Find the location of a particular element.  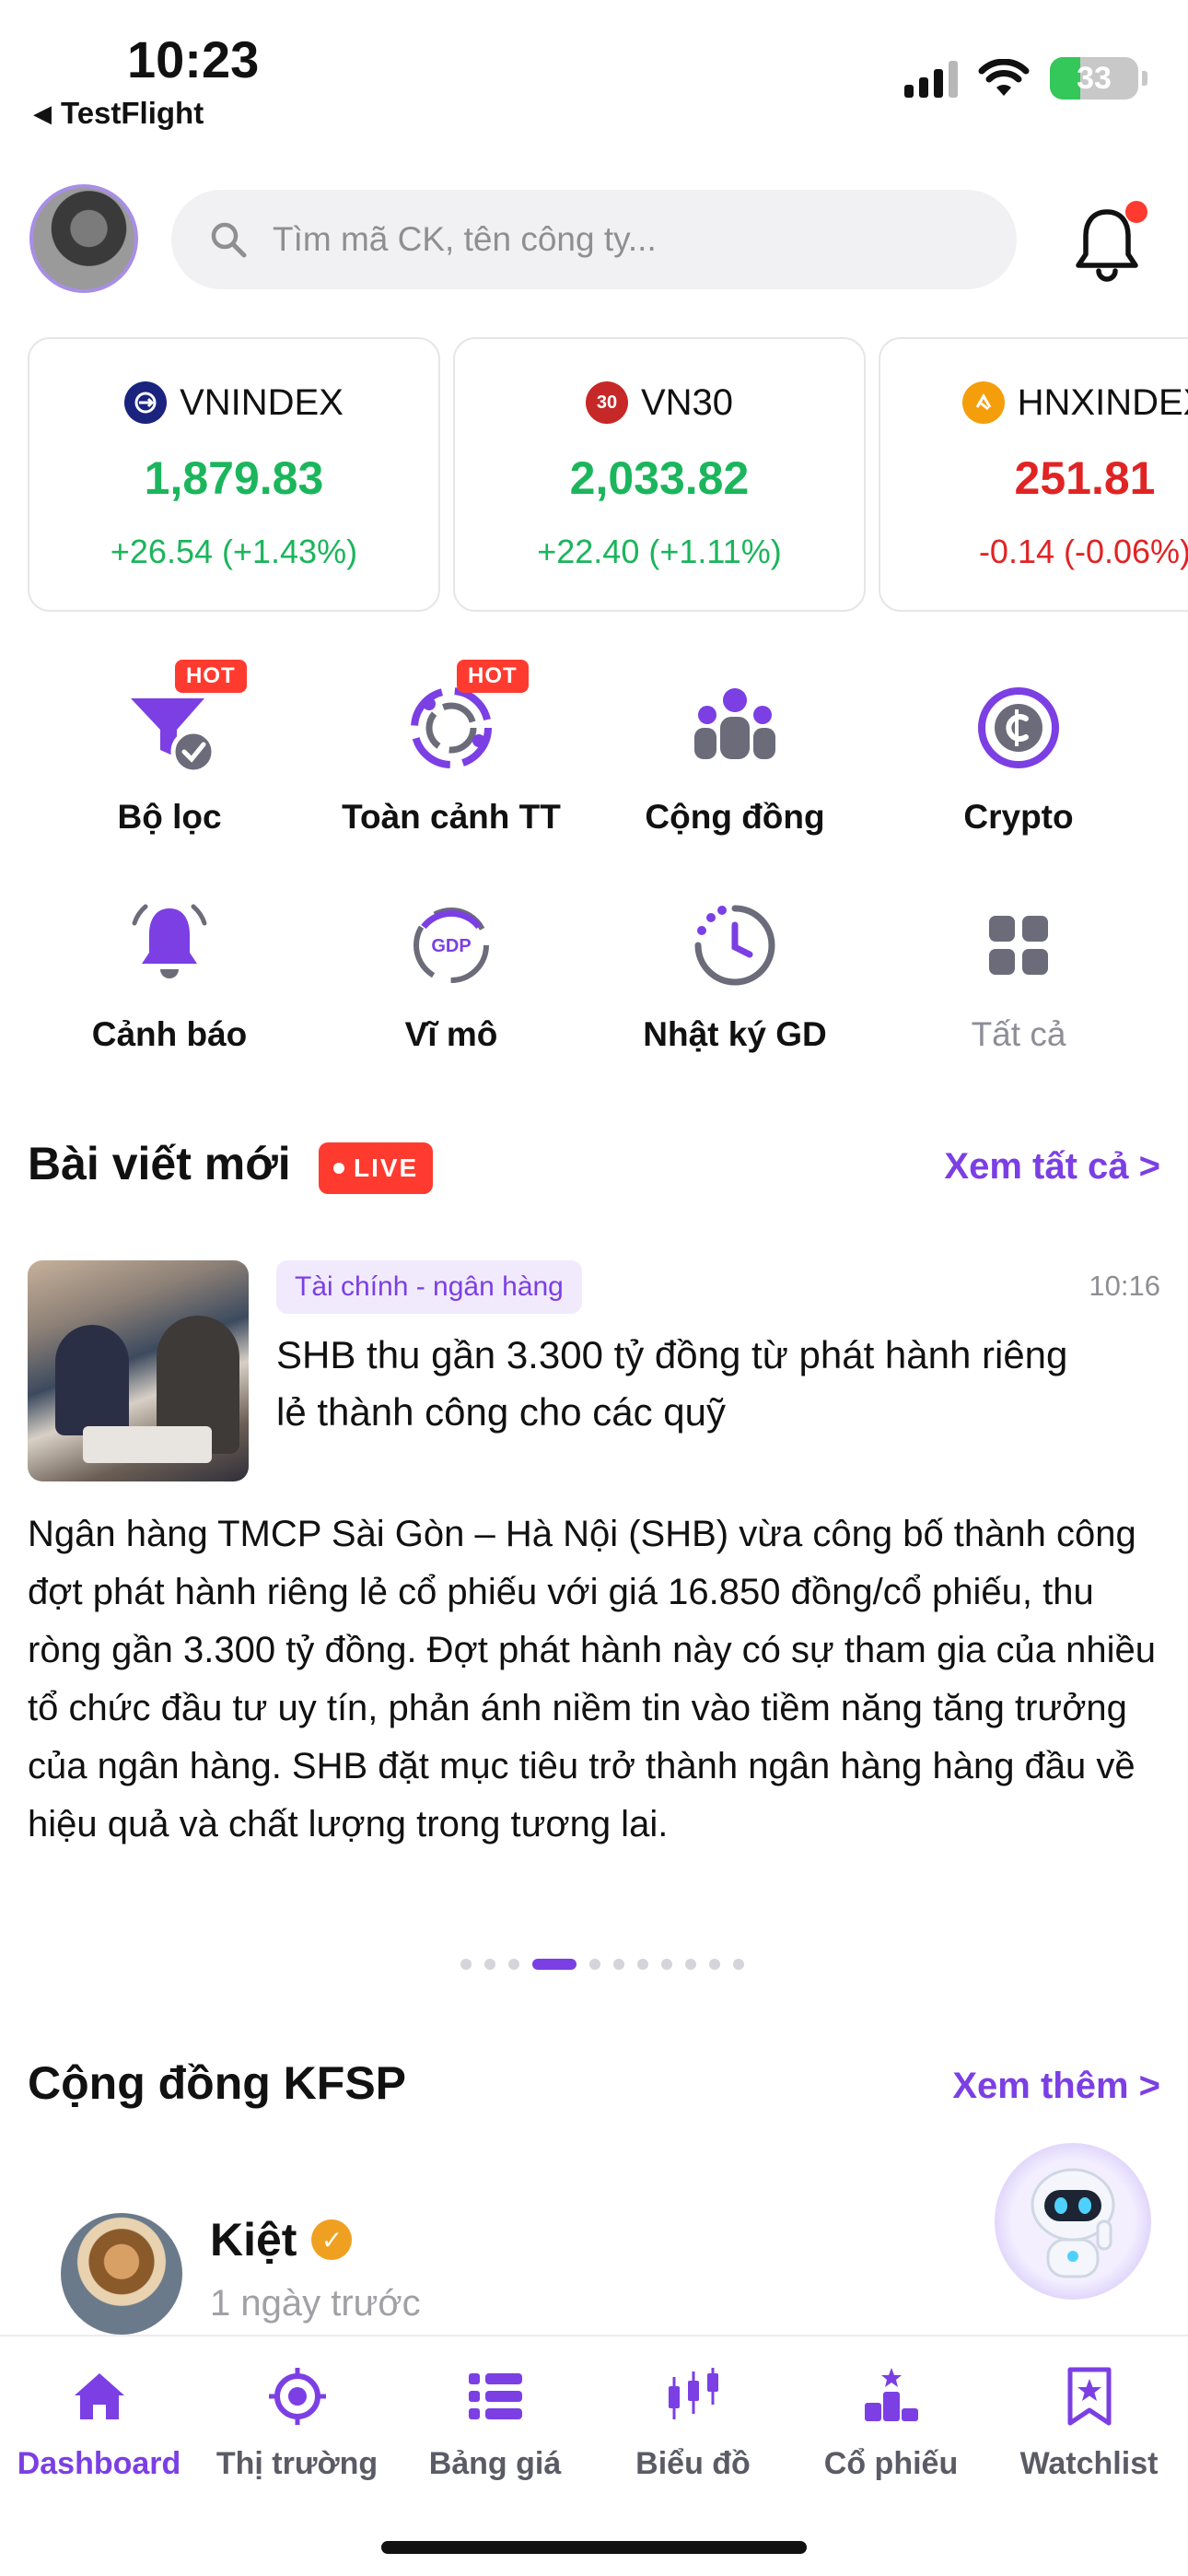

vn30-logo-icon: 30 is located at coordinates (606, 402).